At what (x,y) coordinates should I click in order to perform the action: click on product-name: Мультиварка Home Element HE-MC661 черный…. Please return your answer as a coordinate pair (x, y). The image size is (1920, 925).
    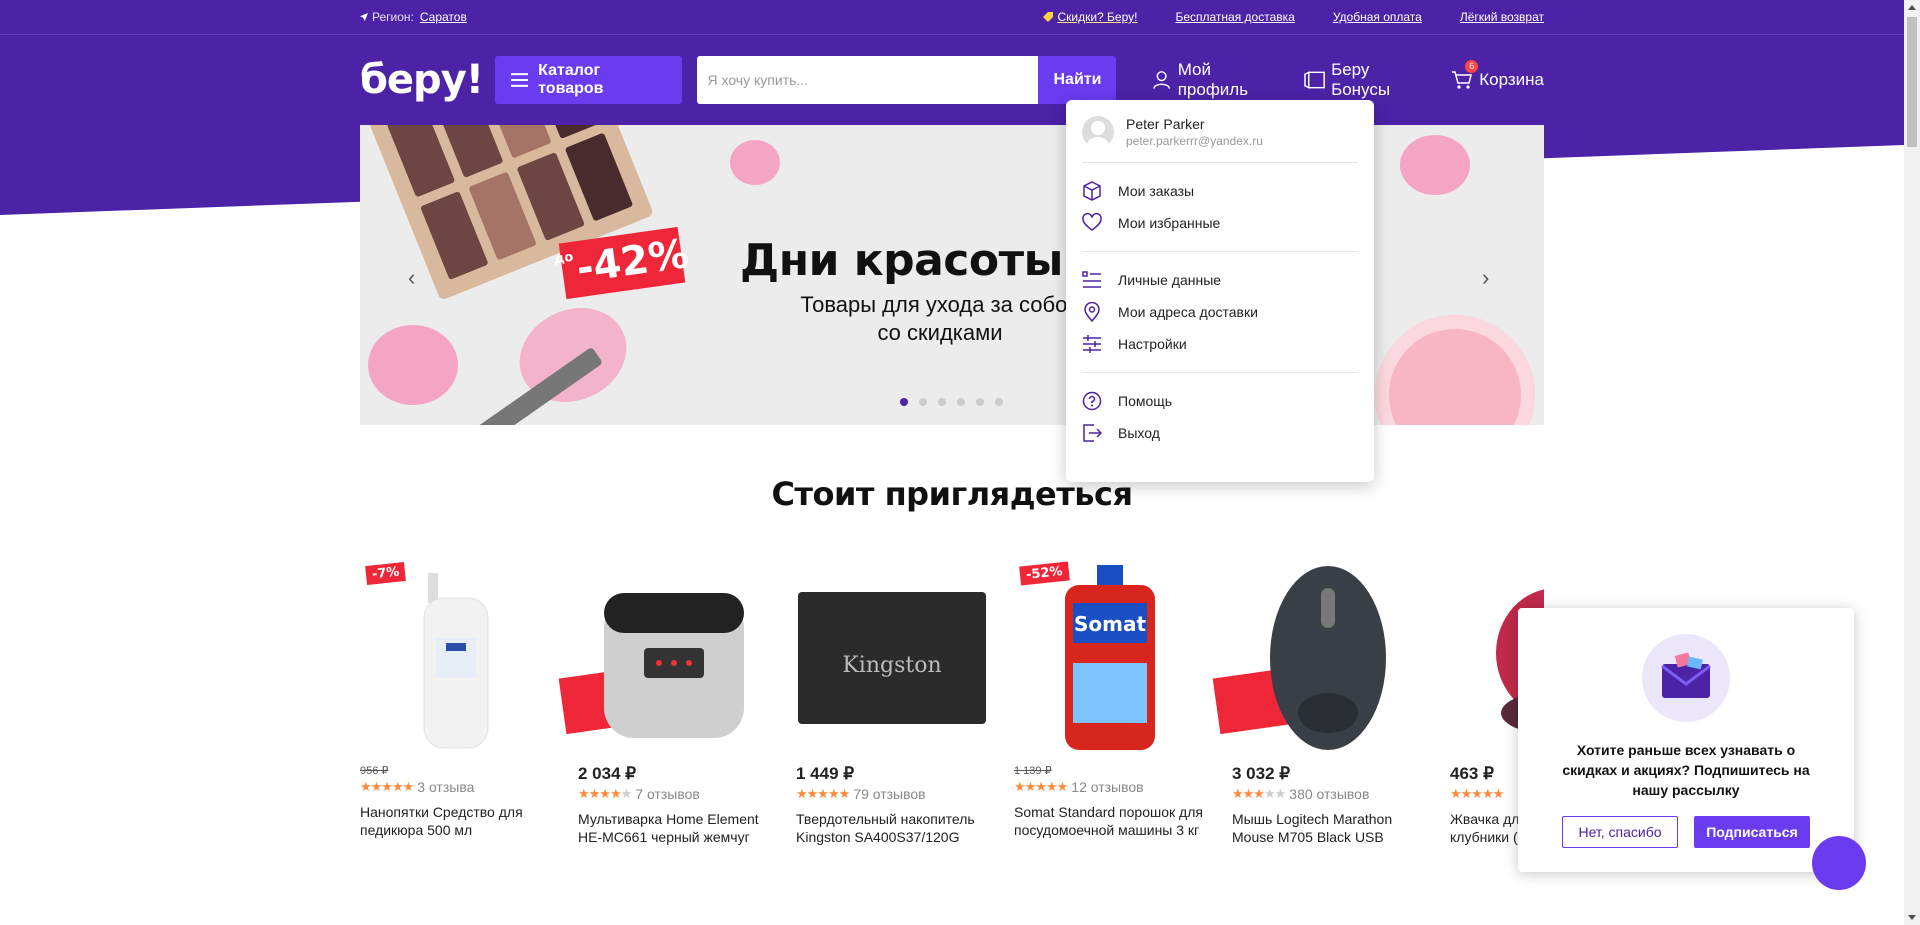
    Looking at the image, I should click on (674, 828).